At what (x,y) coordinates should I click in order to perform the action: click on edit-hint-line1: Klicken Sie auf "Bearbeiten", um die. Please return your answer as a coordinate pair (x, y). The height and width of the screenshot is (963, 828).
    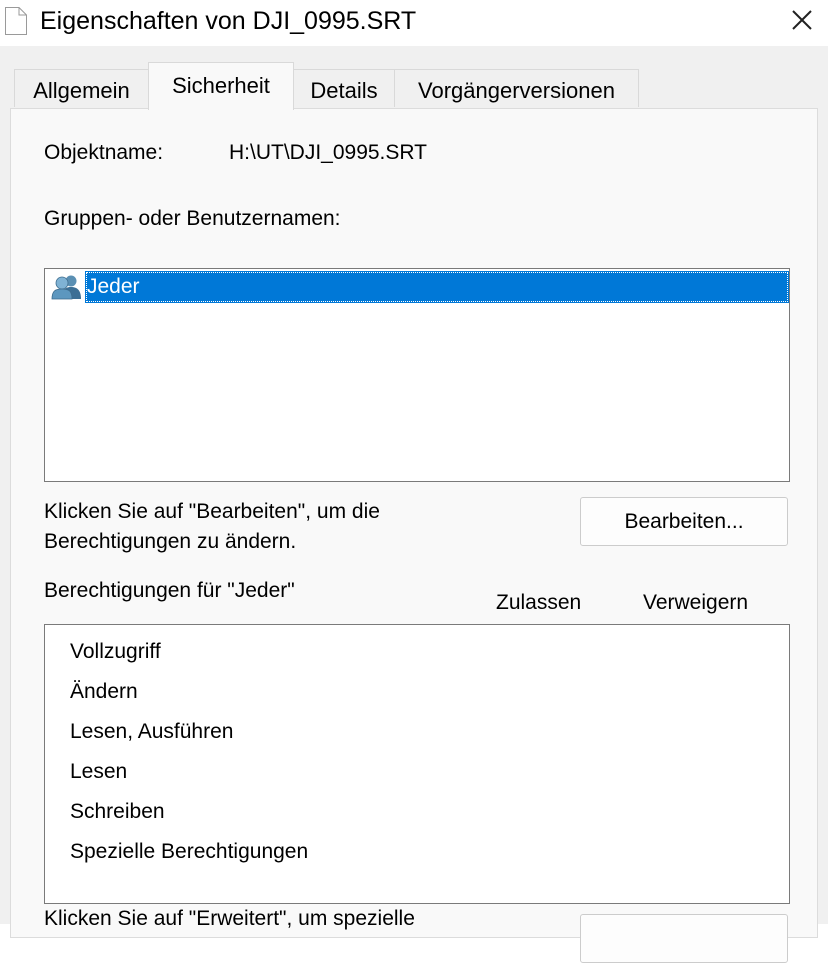
    Looking at the image, I should click on (212, 511).